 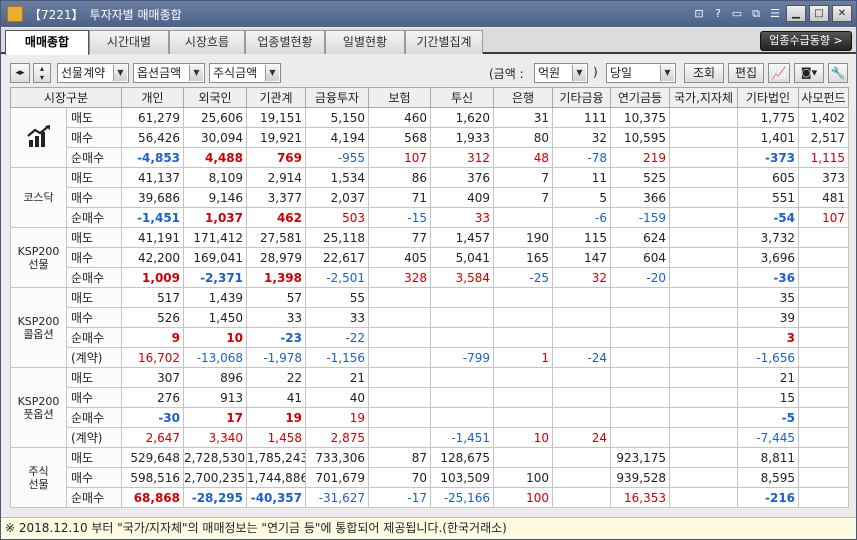 What do you see at coordinates (824, 217) in the screenshot?
I see `table-cell: 107` at bounding box center [824, 217].